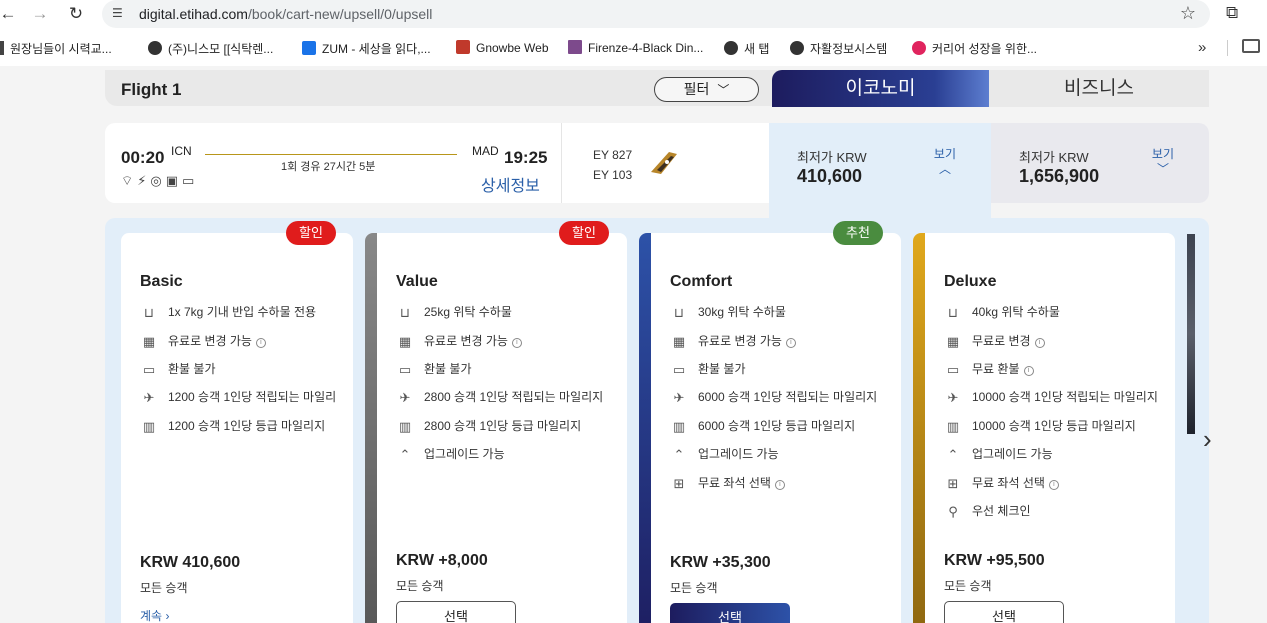  What do you see at coordinates (434, 368) in the screenshot?
I see `feature-item: ▭ 환불 불가` at bounding box center [434, 368].